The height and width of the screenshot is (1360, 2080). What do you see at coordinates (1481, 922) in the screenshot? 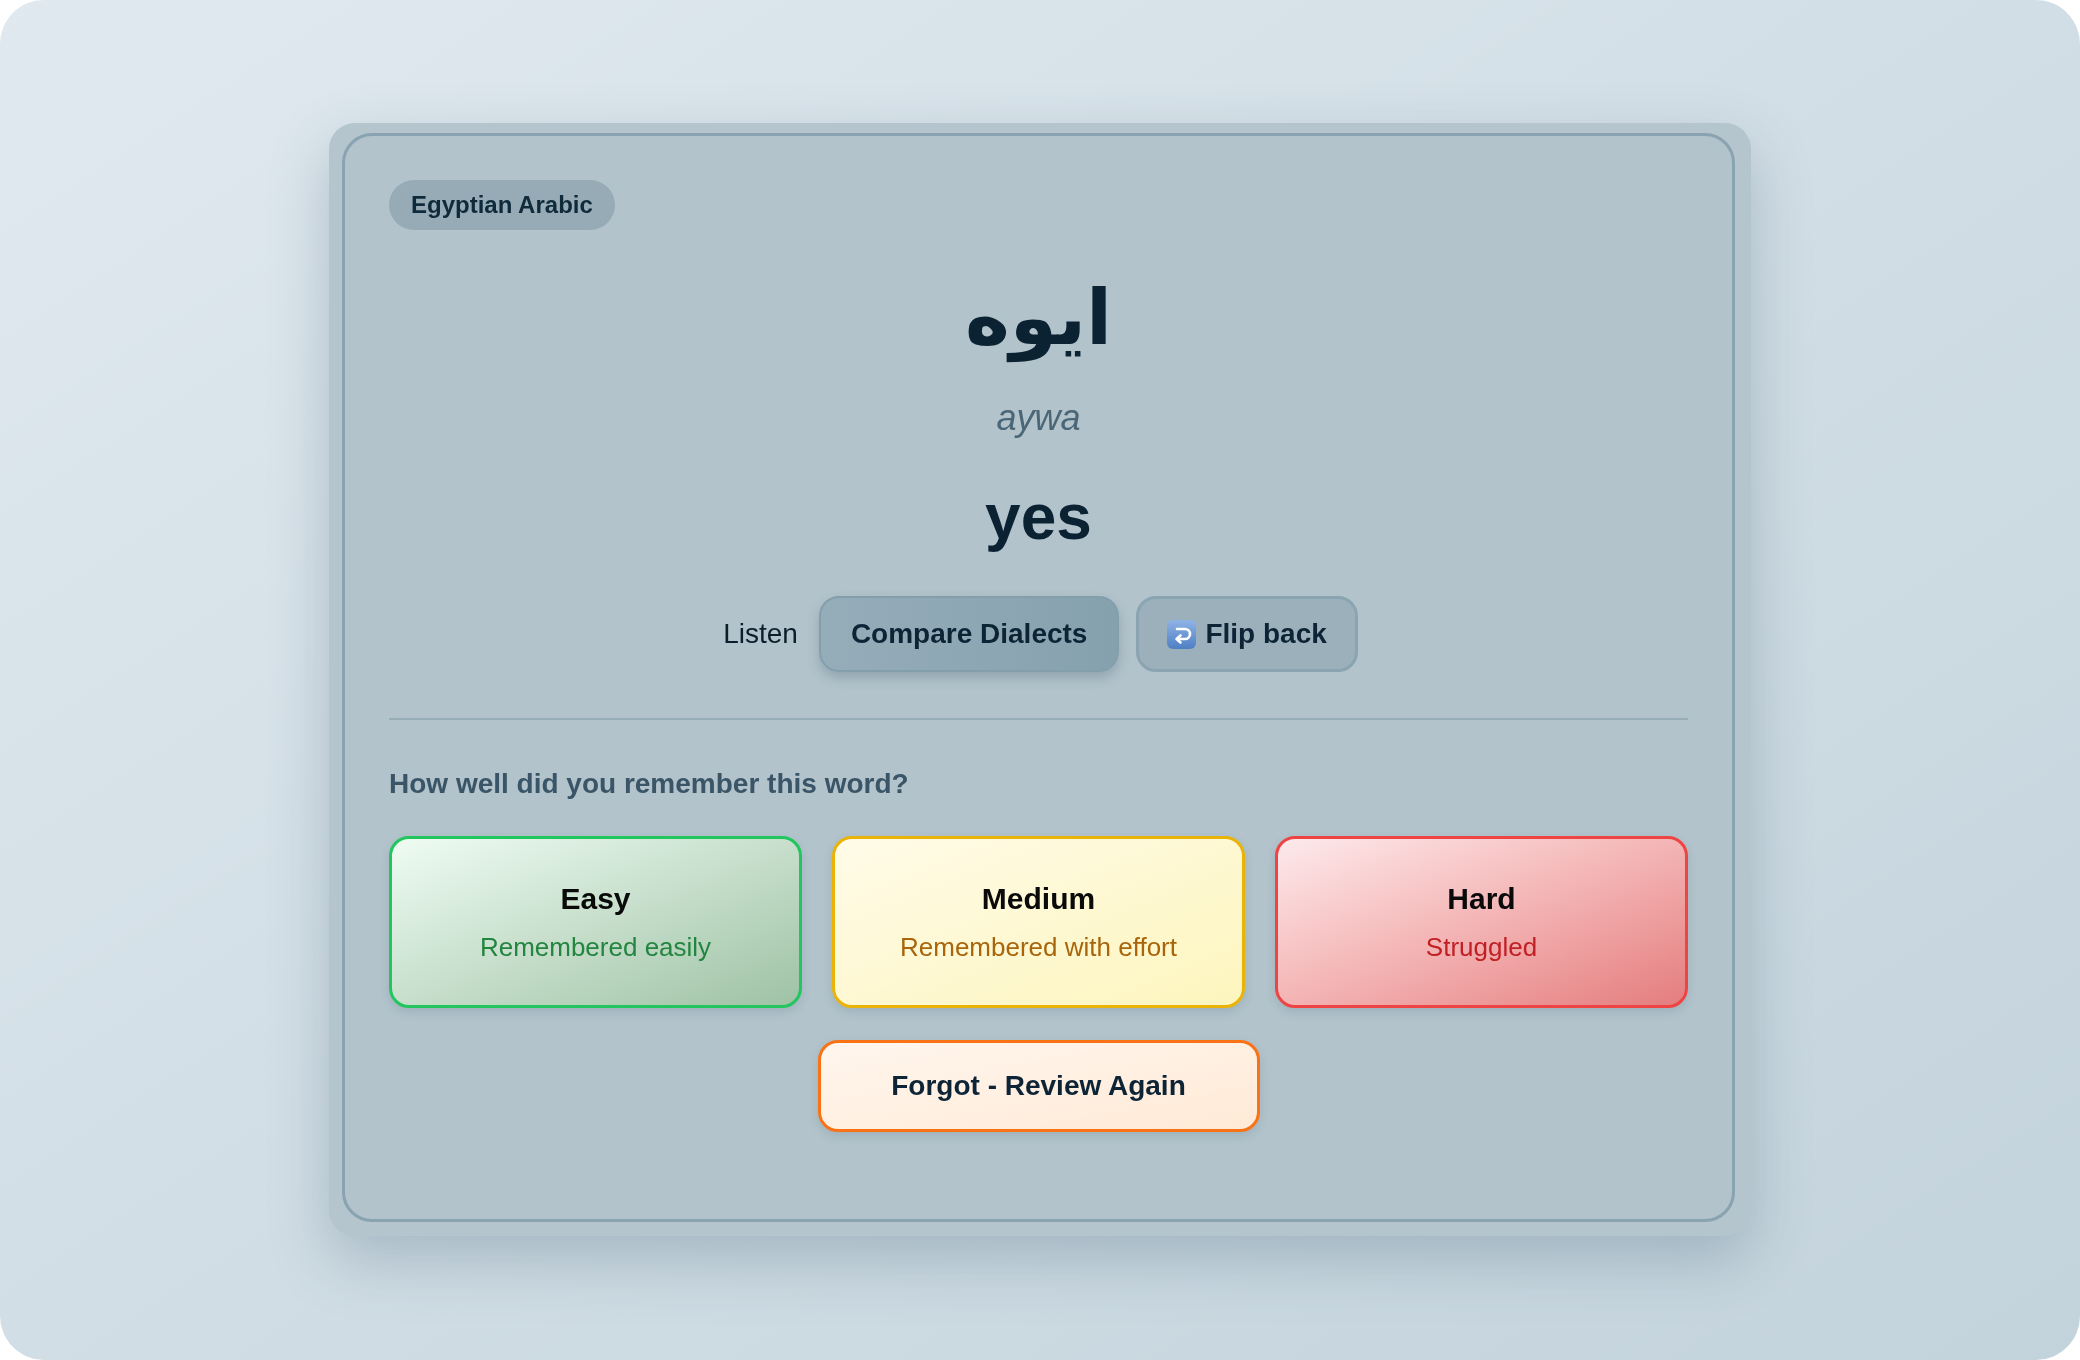
I see `rating-button: Hard Struggled` at bounding box center [1481, 922].